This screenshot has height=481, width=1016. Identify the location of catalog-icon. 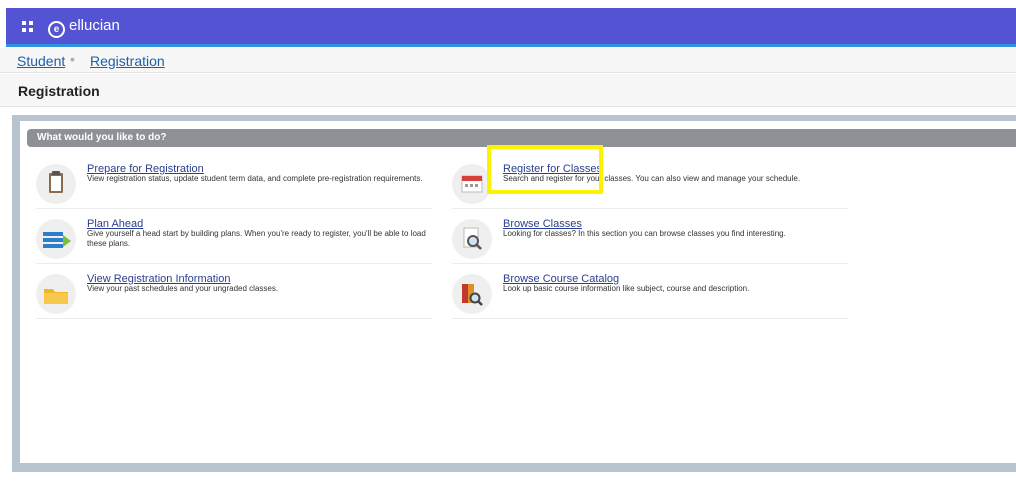
(472, 294).